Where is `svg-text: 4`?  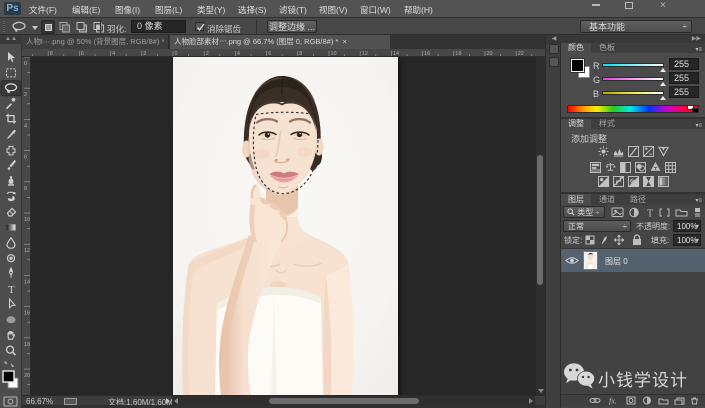 svg-text: 4 is located at coordinates (25, 126).